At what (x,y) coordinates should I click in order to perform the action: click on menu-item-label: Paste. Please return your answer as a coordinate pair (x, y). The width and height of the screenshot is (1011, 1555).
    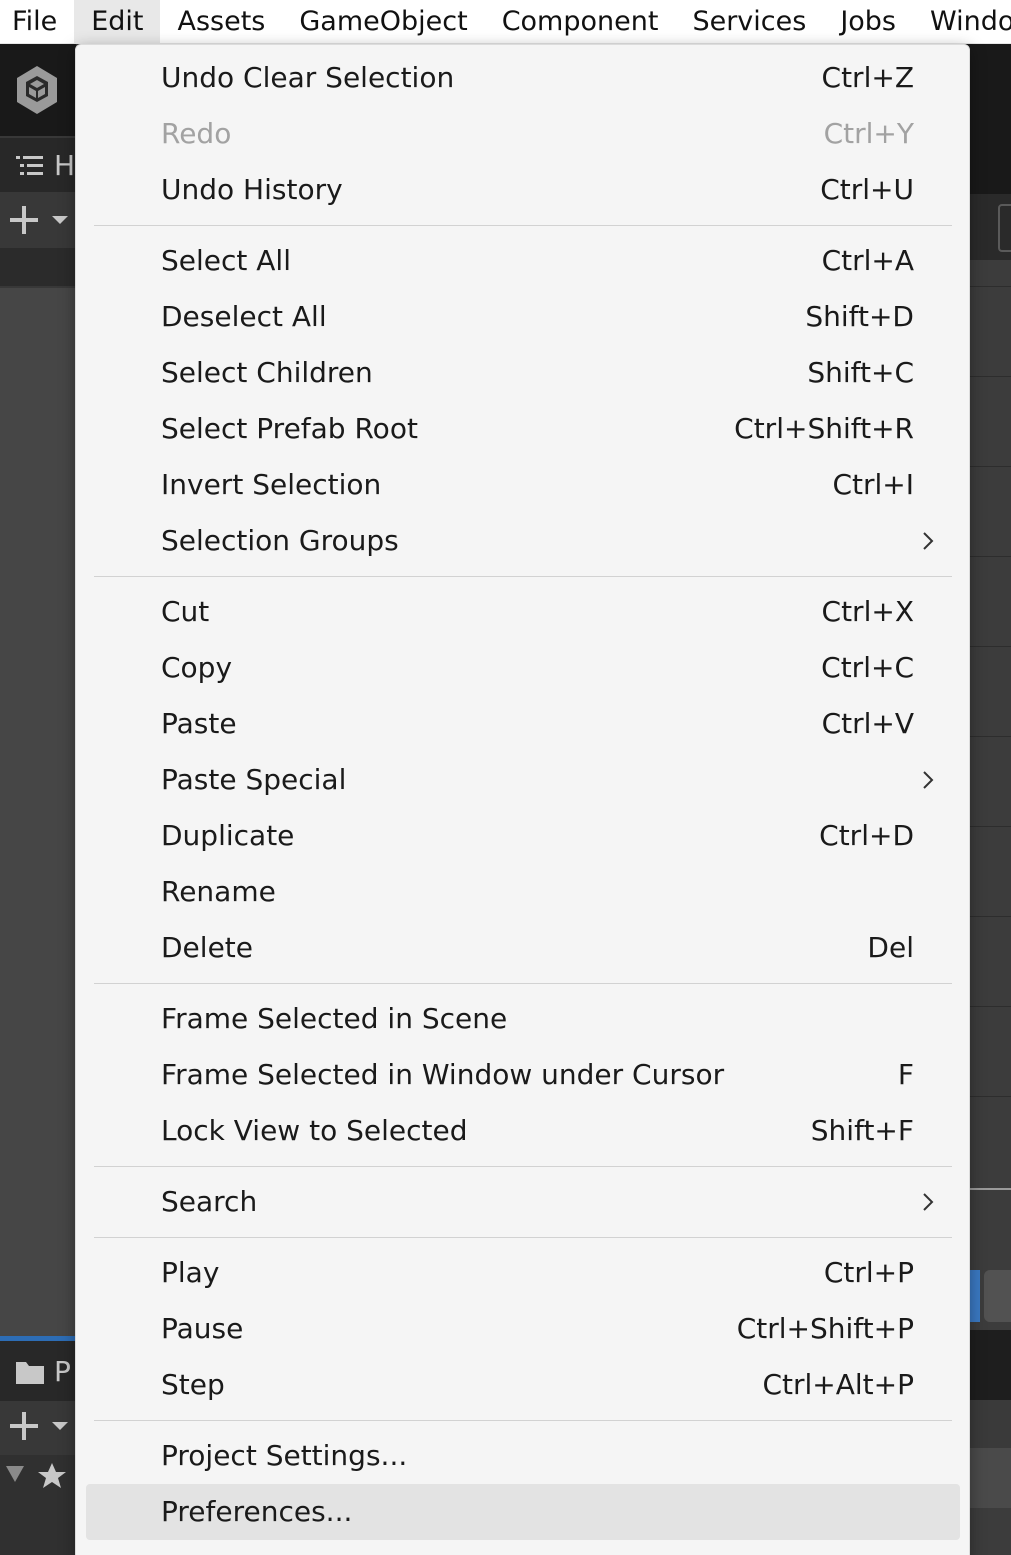
    Looking at the image, I should click on (199, 723).